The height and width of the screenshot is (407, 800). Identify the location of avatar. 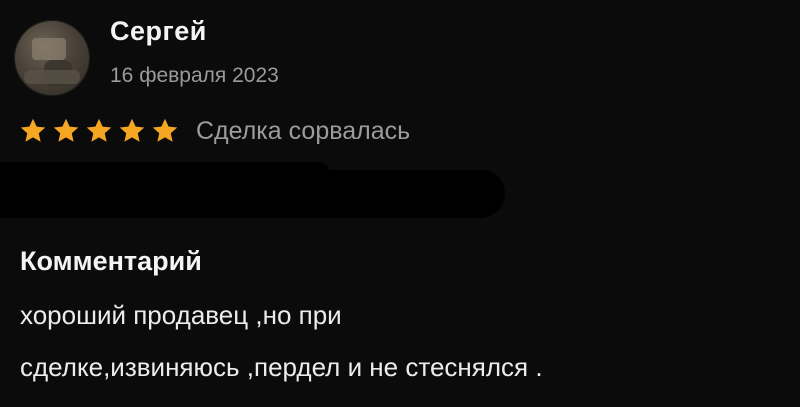
(52, 58).